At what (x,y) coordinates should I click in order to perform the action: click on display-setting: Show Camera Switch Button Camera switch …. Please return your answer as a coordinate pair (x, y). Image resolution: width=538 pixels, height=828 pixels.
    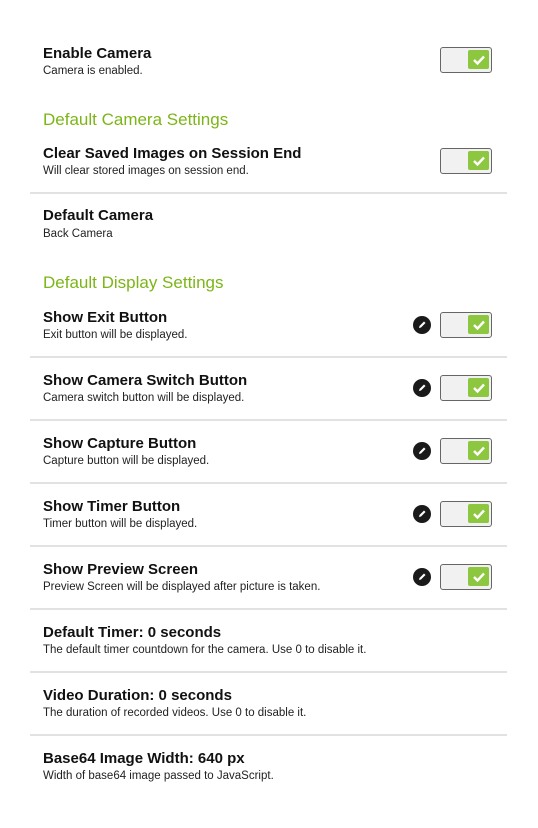
    Looking at the image, I should click on (268, 394).